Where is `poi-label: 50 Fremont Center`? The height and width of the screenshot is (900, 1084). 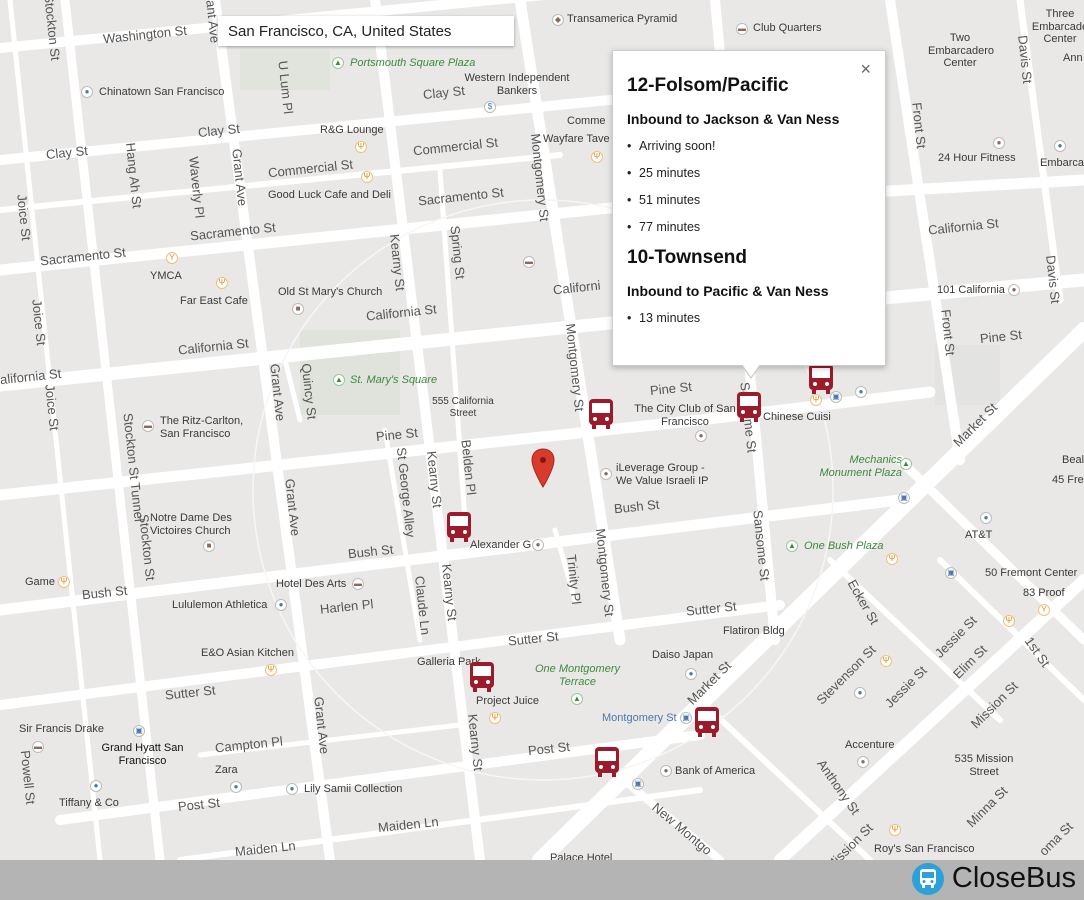
poi-label: 50 Fremont Center is located at coordinates (1031, 573).